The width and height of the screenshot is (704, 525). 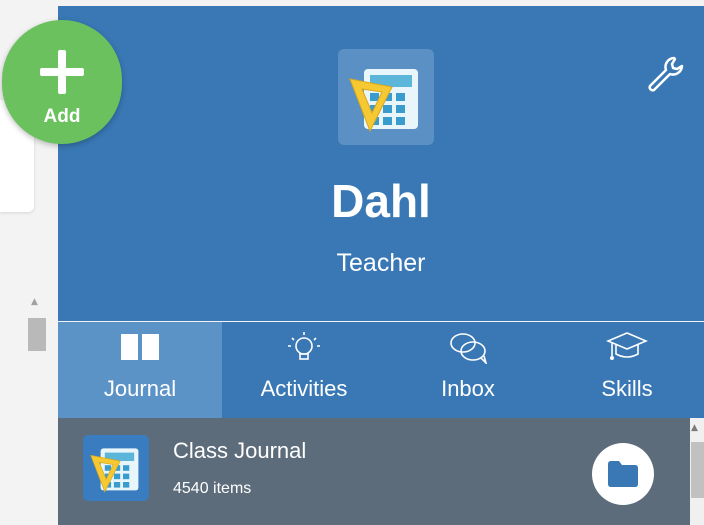 What do you see at coordinates (627, 388) in the screenshot?
I see `tab-skills-label: Skills` at bounding box center [627, 388].